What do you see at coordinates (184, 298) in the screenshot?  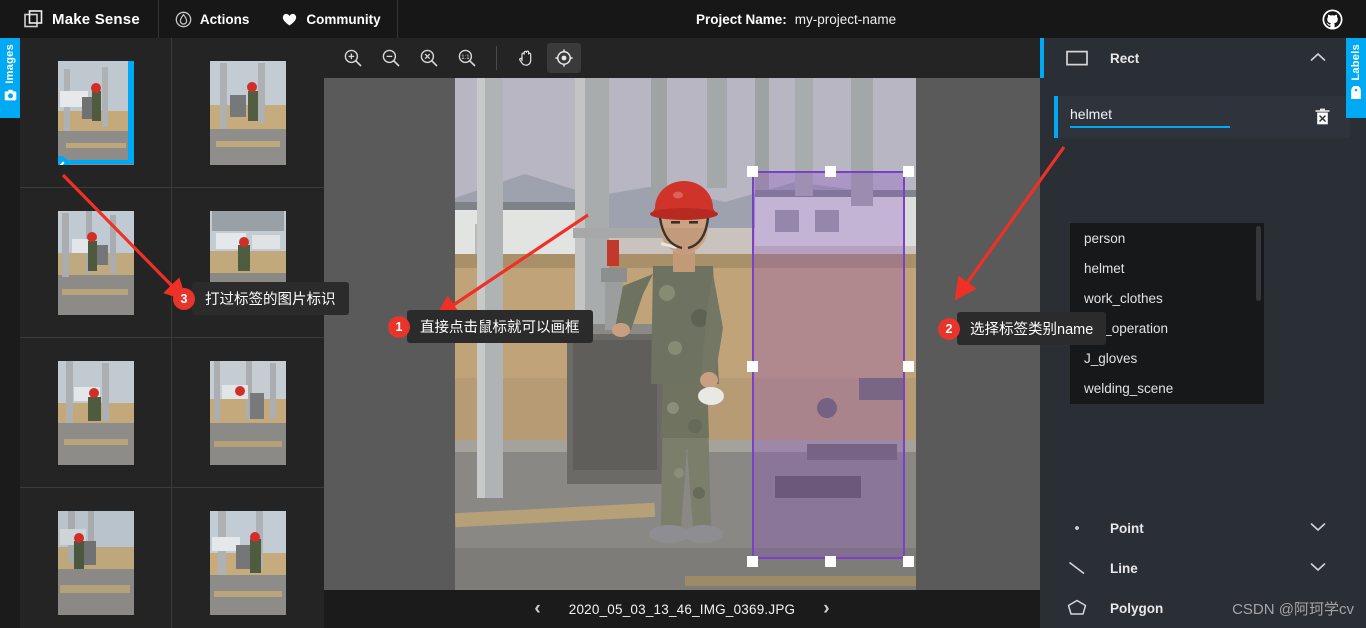 I see `callout-number-3: 3` at bounding box center [184, 298].